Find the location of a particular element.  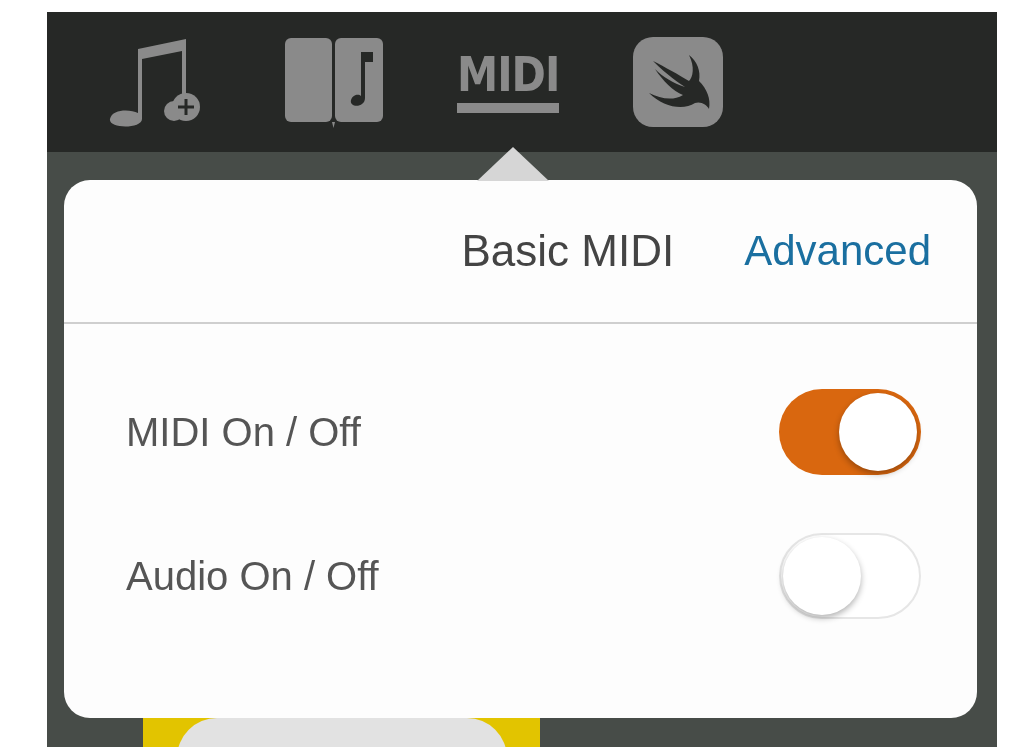

bird-app-icon is located at coordinates (678, 82).